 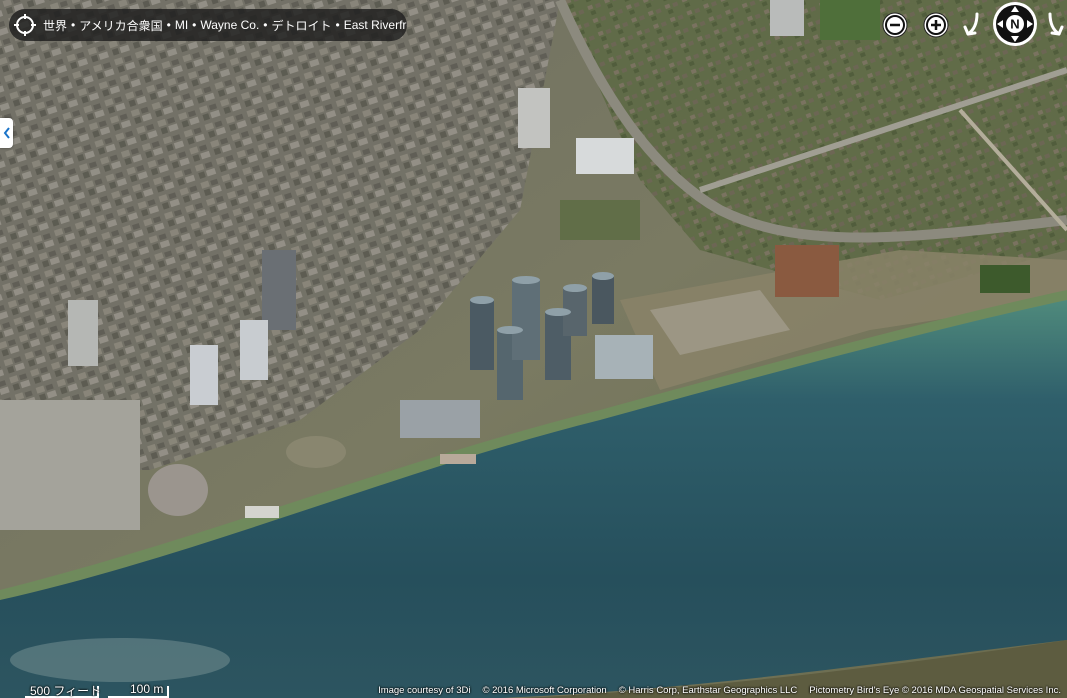 I want to click on zoom-in-button, so click(x=936, y=25).